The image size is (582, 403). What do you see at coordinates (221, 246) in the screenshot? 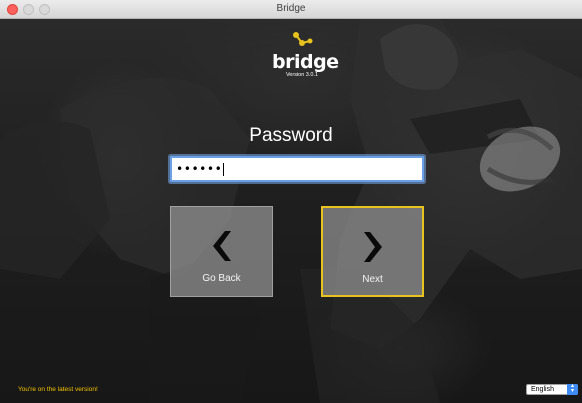
I see `chevron-left-icon` at bounding box center [221, 246].